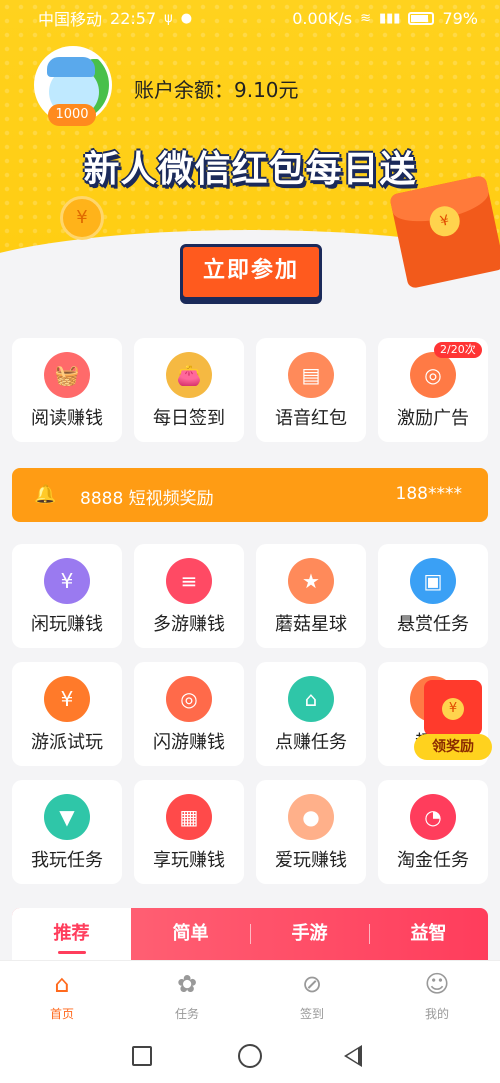 This screenshot has height=1083, width=500. What do you see at coordinates (67, 699) in the screenshot?
I see `banknote-icon: ¥` at bounding box center [67, 699].